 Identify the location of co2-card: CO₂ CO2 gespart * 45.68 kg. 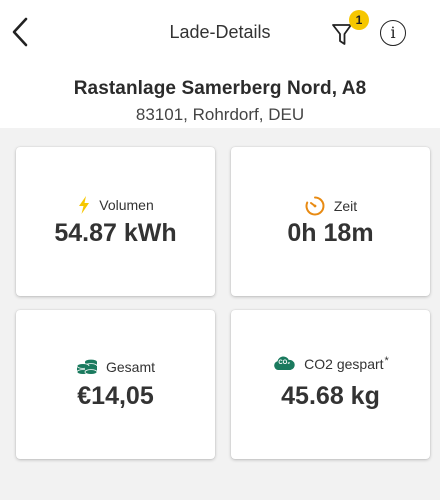
(330, 384).